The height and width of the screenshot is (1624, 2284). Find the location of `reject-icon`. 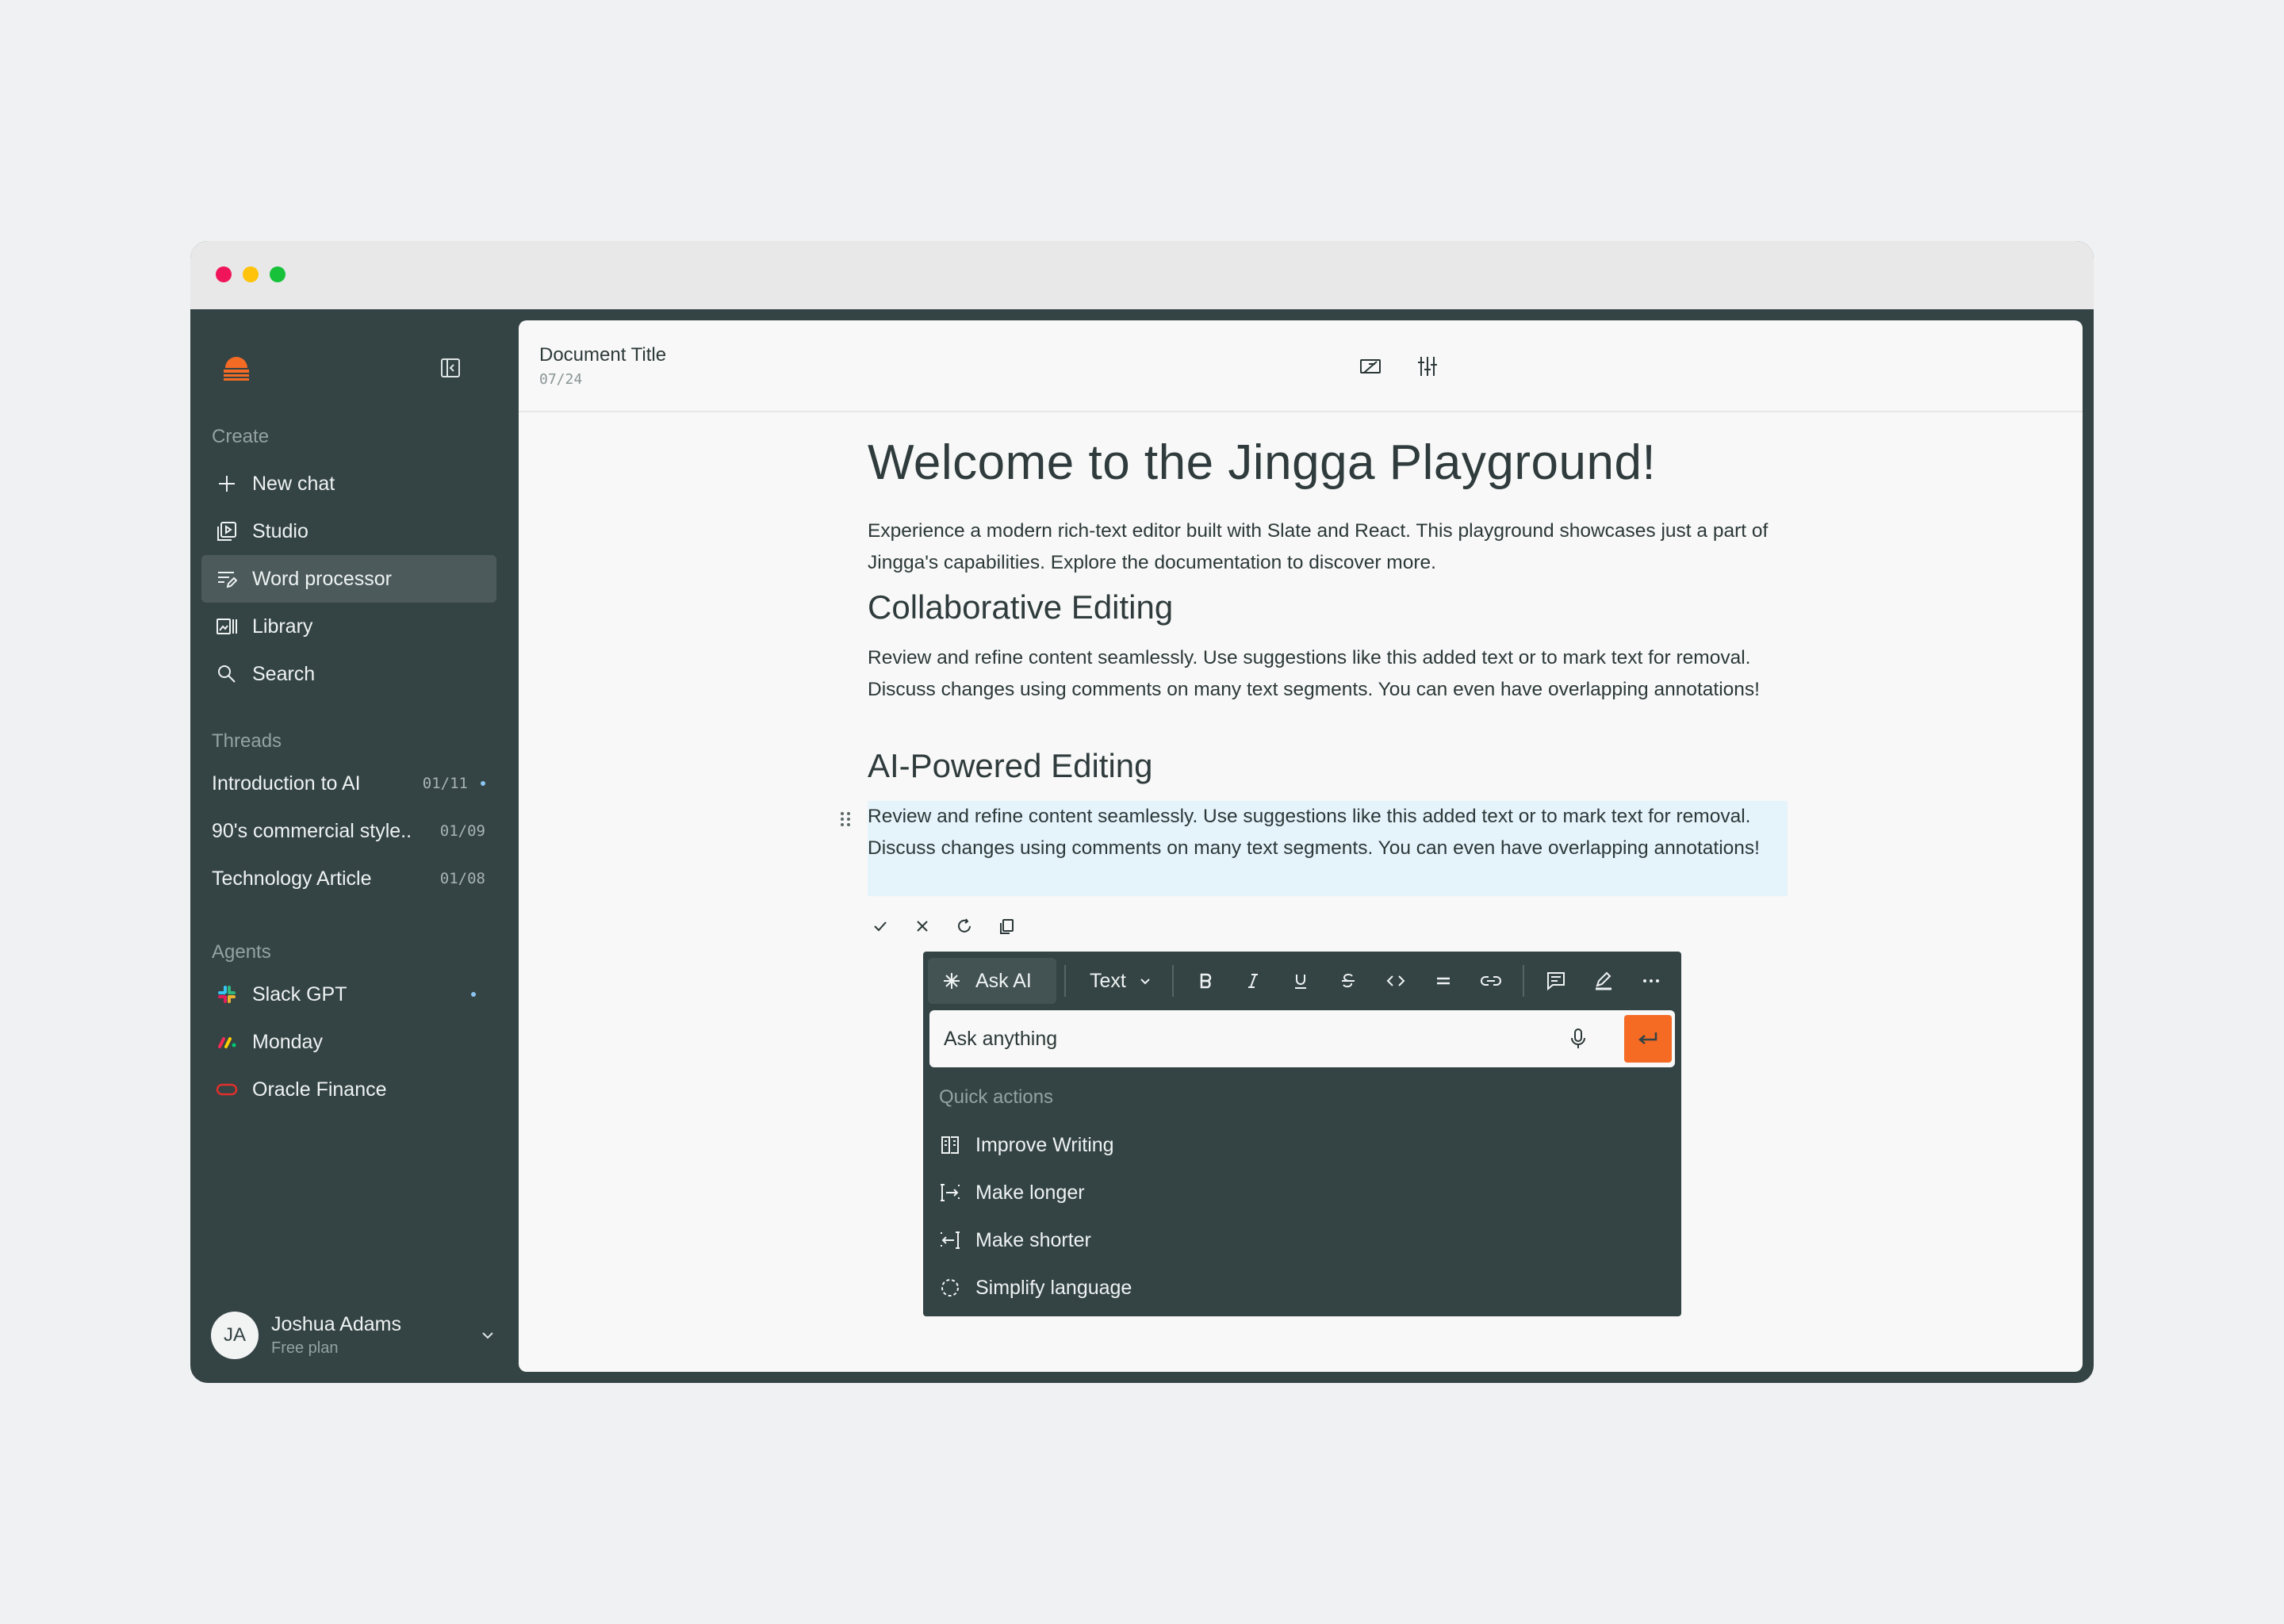

reject-icon is located at coordinates (922, 927).